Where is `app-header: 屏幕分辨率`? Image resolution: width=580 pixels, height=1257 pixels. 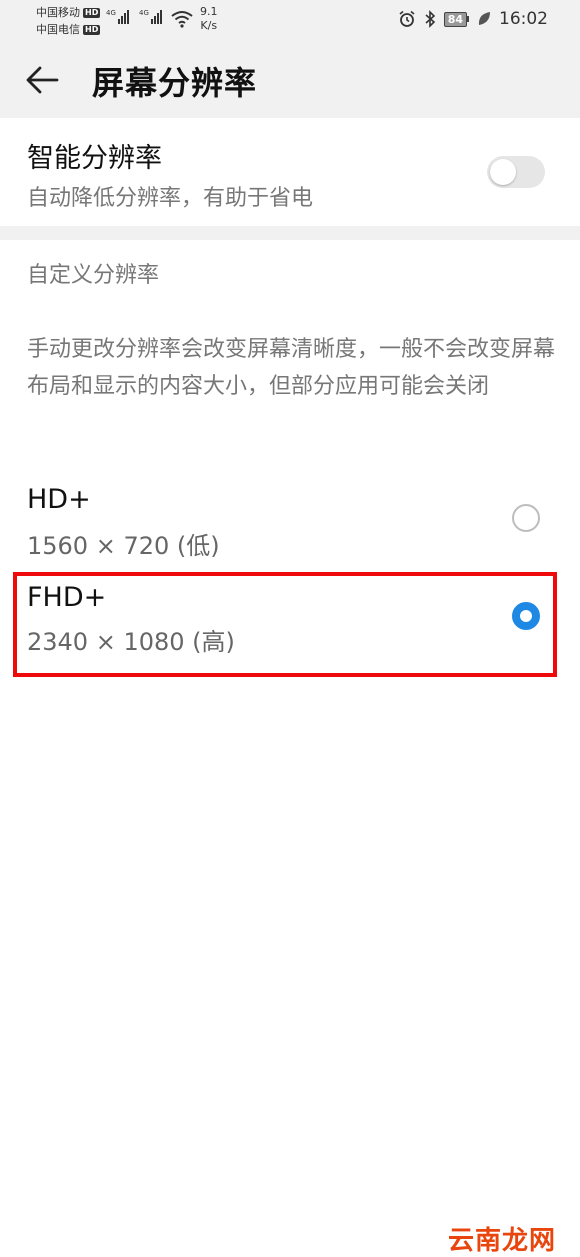 app-header: 屏幕分辨率 is located at coordinates (290, 79).